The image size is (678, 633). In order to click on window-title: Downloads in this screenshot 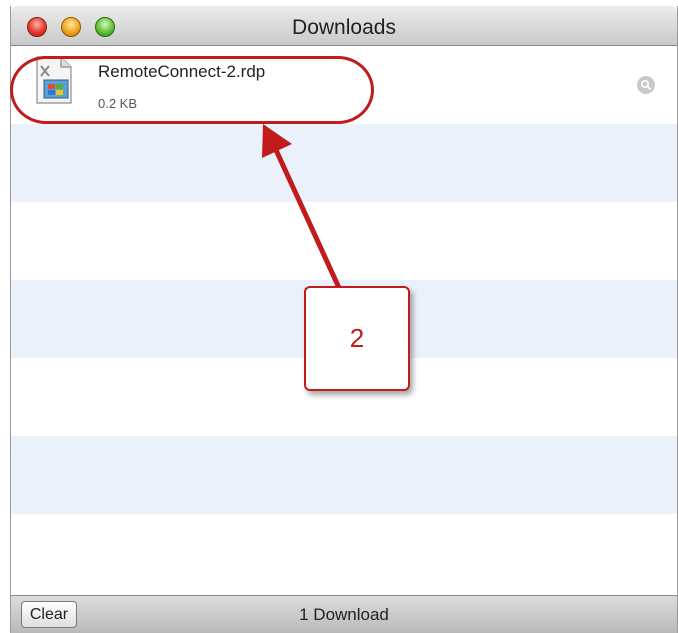, I will do `click(344, 27)`.